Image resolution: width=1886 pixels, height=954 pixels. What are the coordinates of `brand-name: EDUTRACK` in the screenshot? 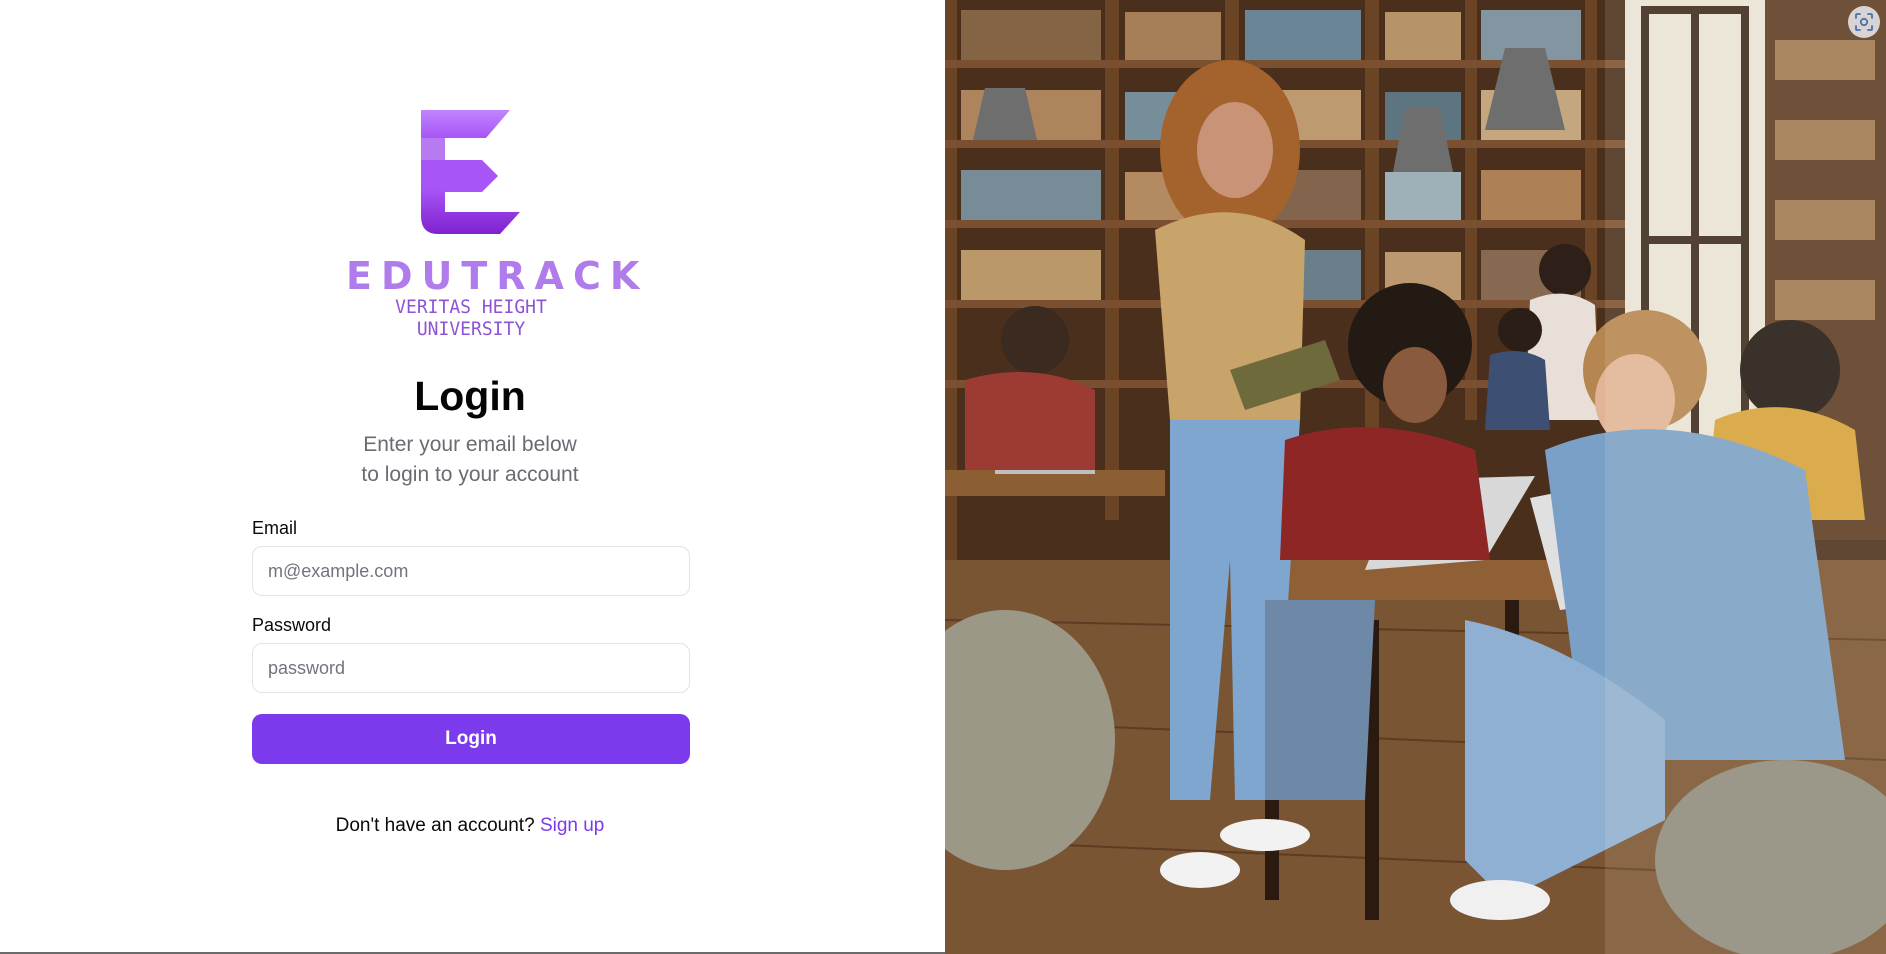 It's located at (497, 276).